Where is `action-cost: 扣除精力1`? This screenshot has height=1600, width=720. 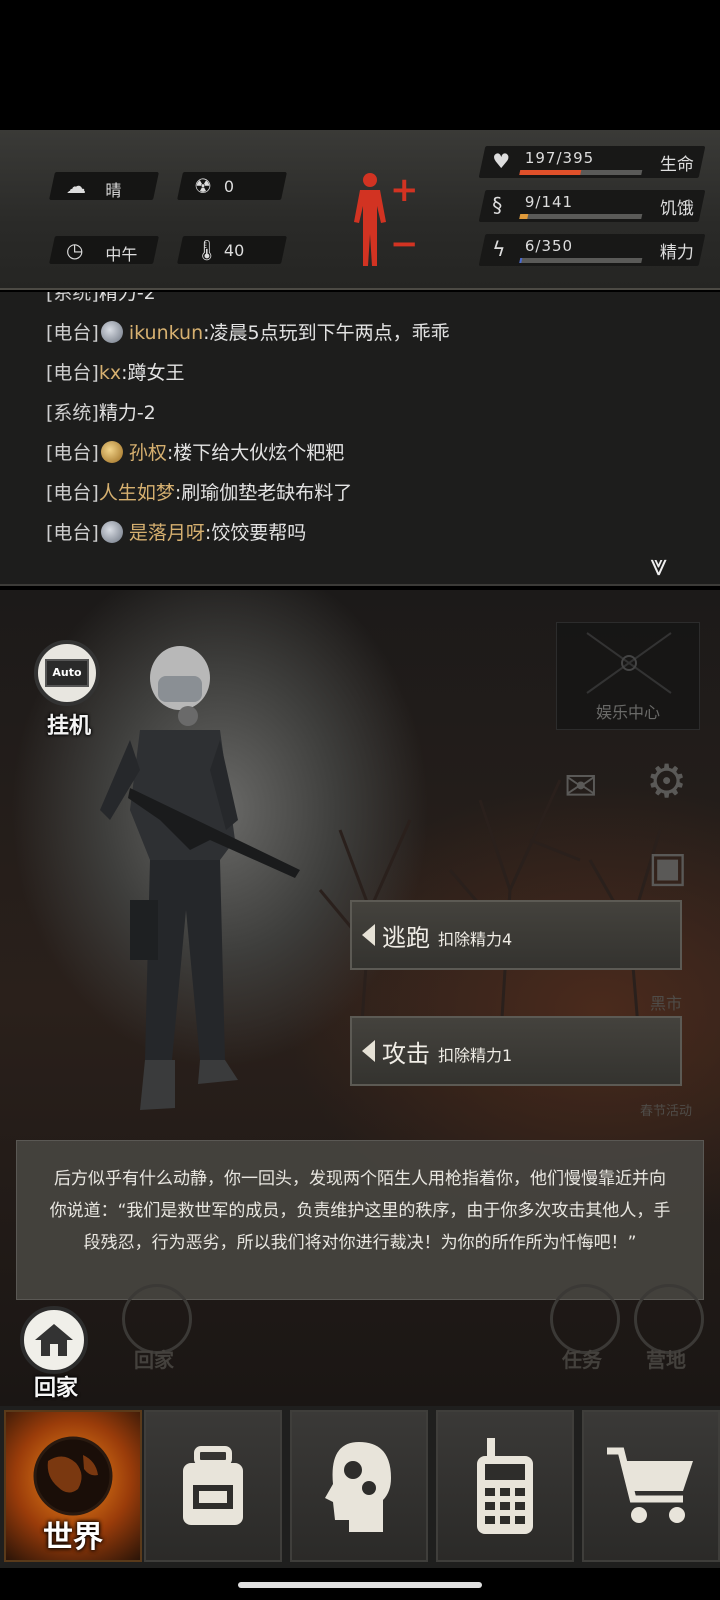
action-cost: 扣除精力1 is located at coordinates (475, 1055).